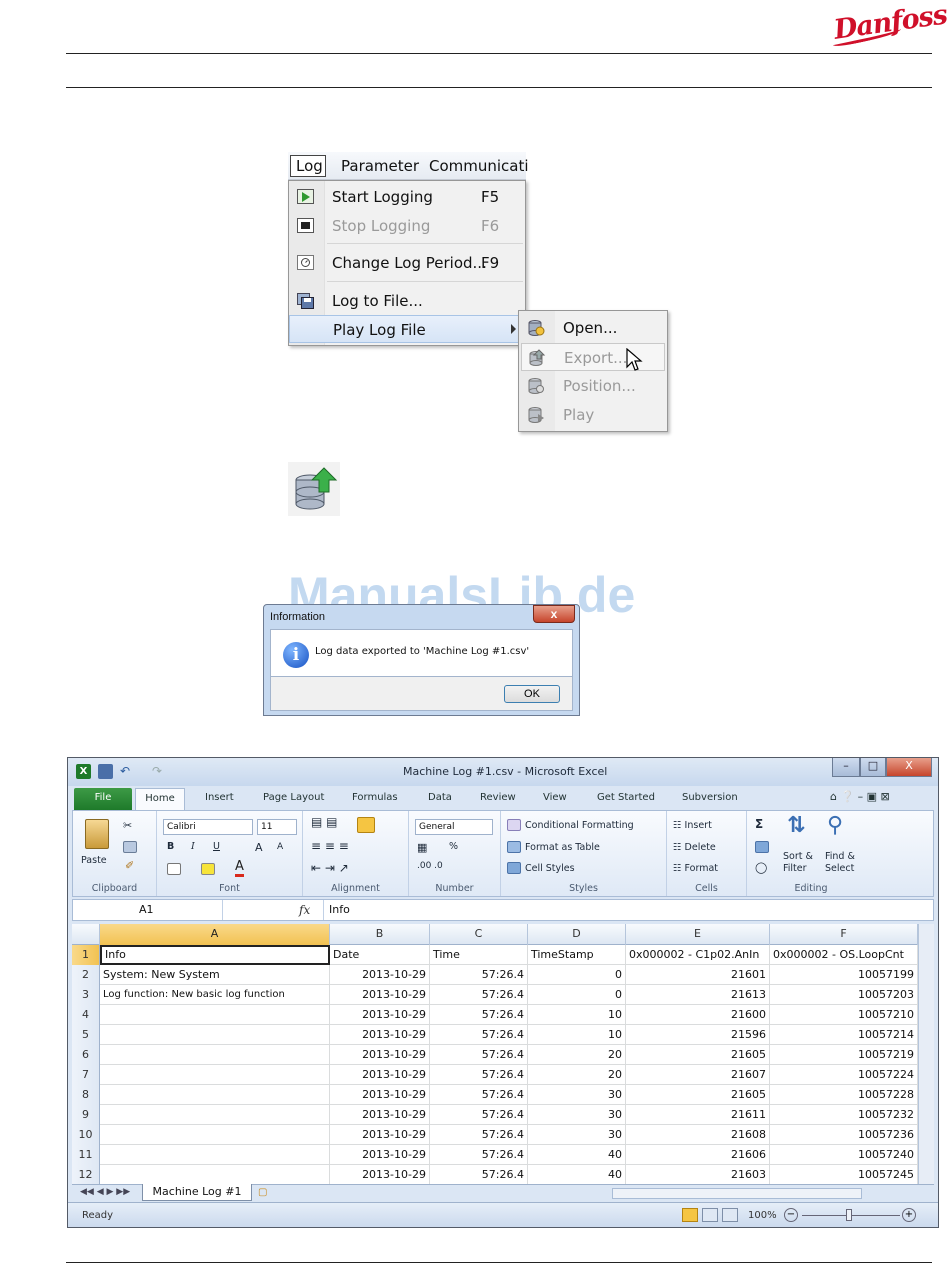 The width and height of the screenshot is (950, 1288). What do you see at coordinates (407, 226) in the screenshot?
I see `menu-item-stop-logging: Stop Logging F6` at bounding box center [407, 226].